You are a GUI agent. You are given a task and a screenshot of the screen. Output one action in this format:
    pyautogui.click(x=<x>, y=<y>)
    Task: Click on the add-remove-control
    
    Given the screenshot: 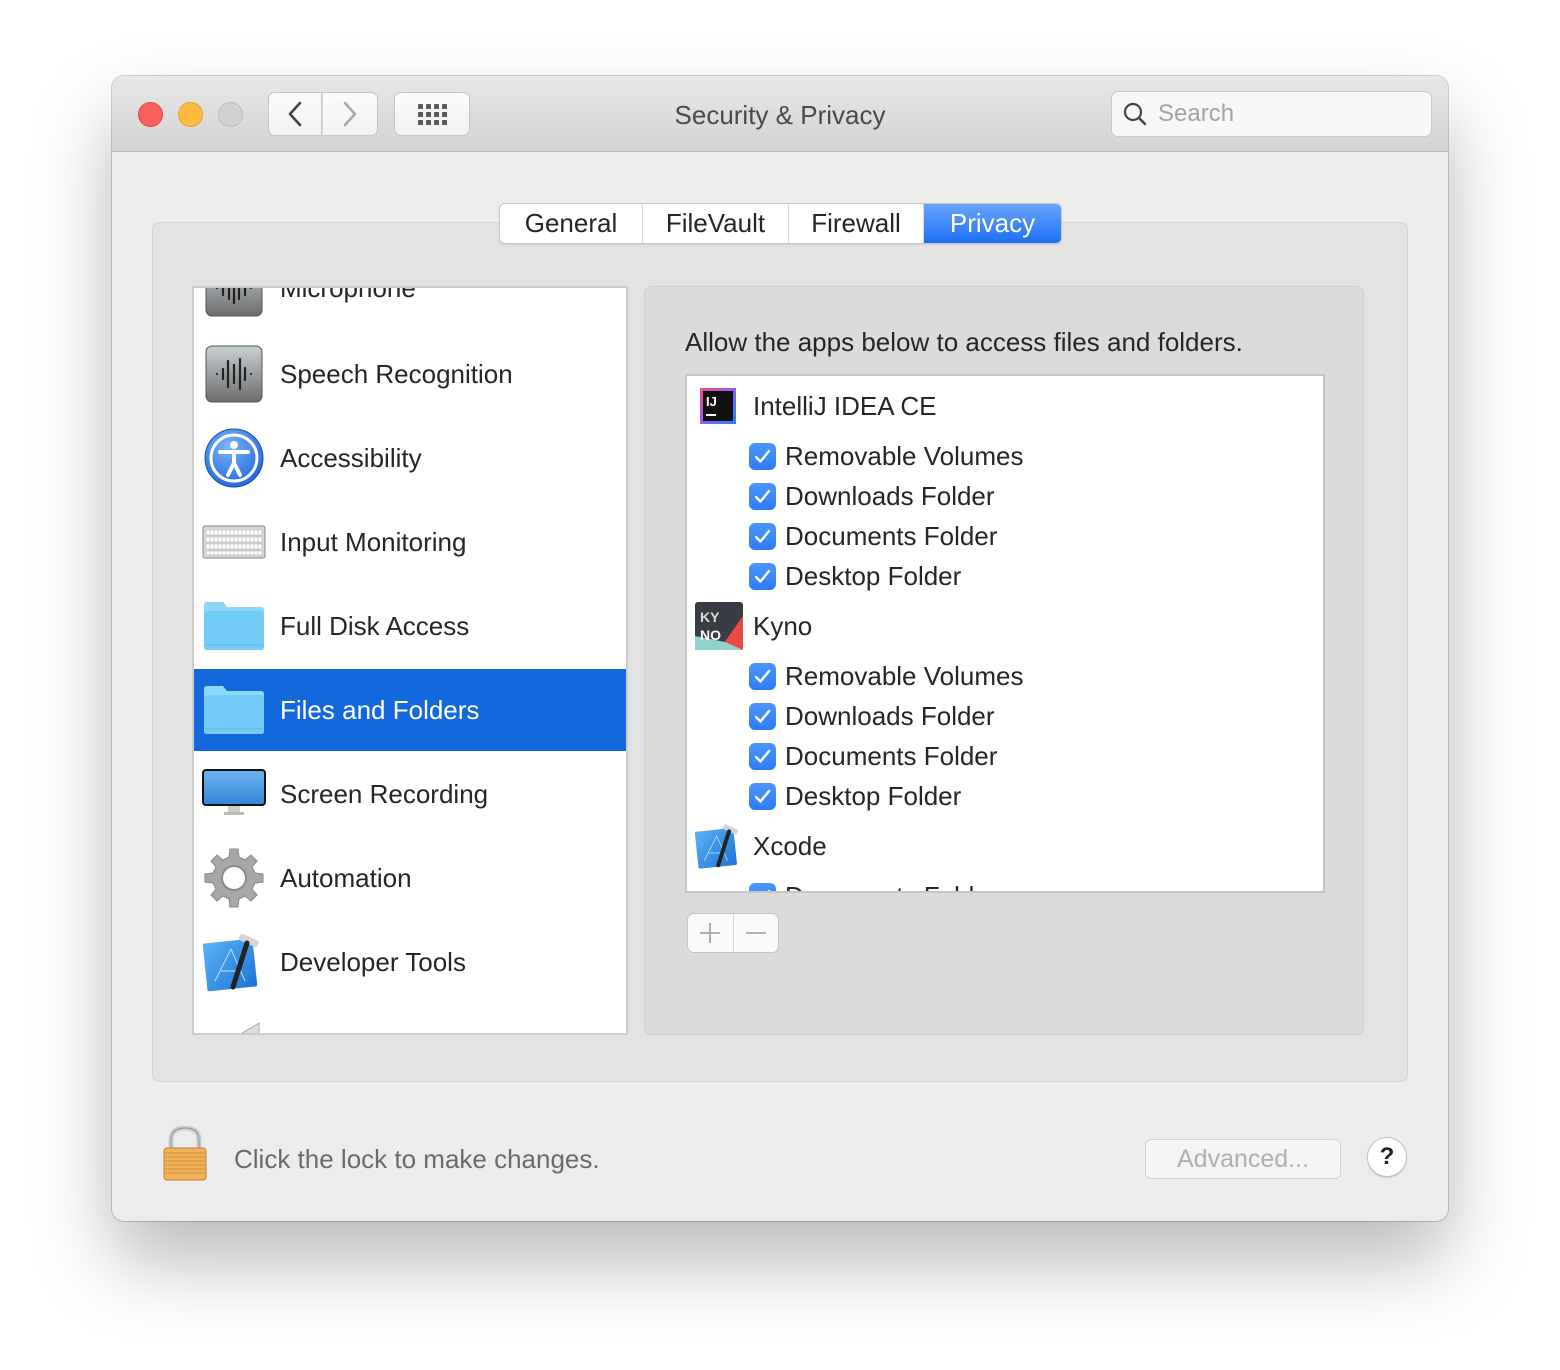 What is the action you would take?
    pyautogui.click(x=733, y=933)
    